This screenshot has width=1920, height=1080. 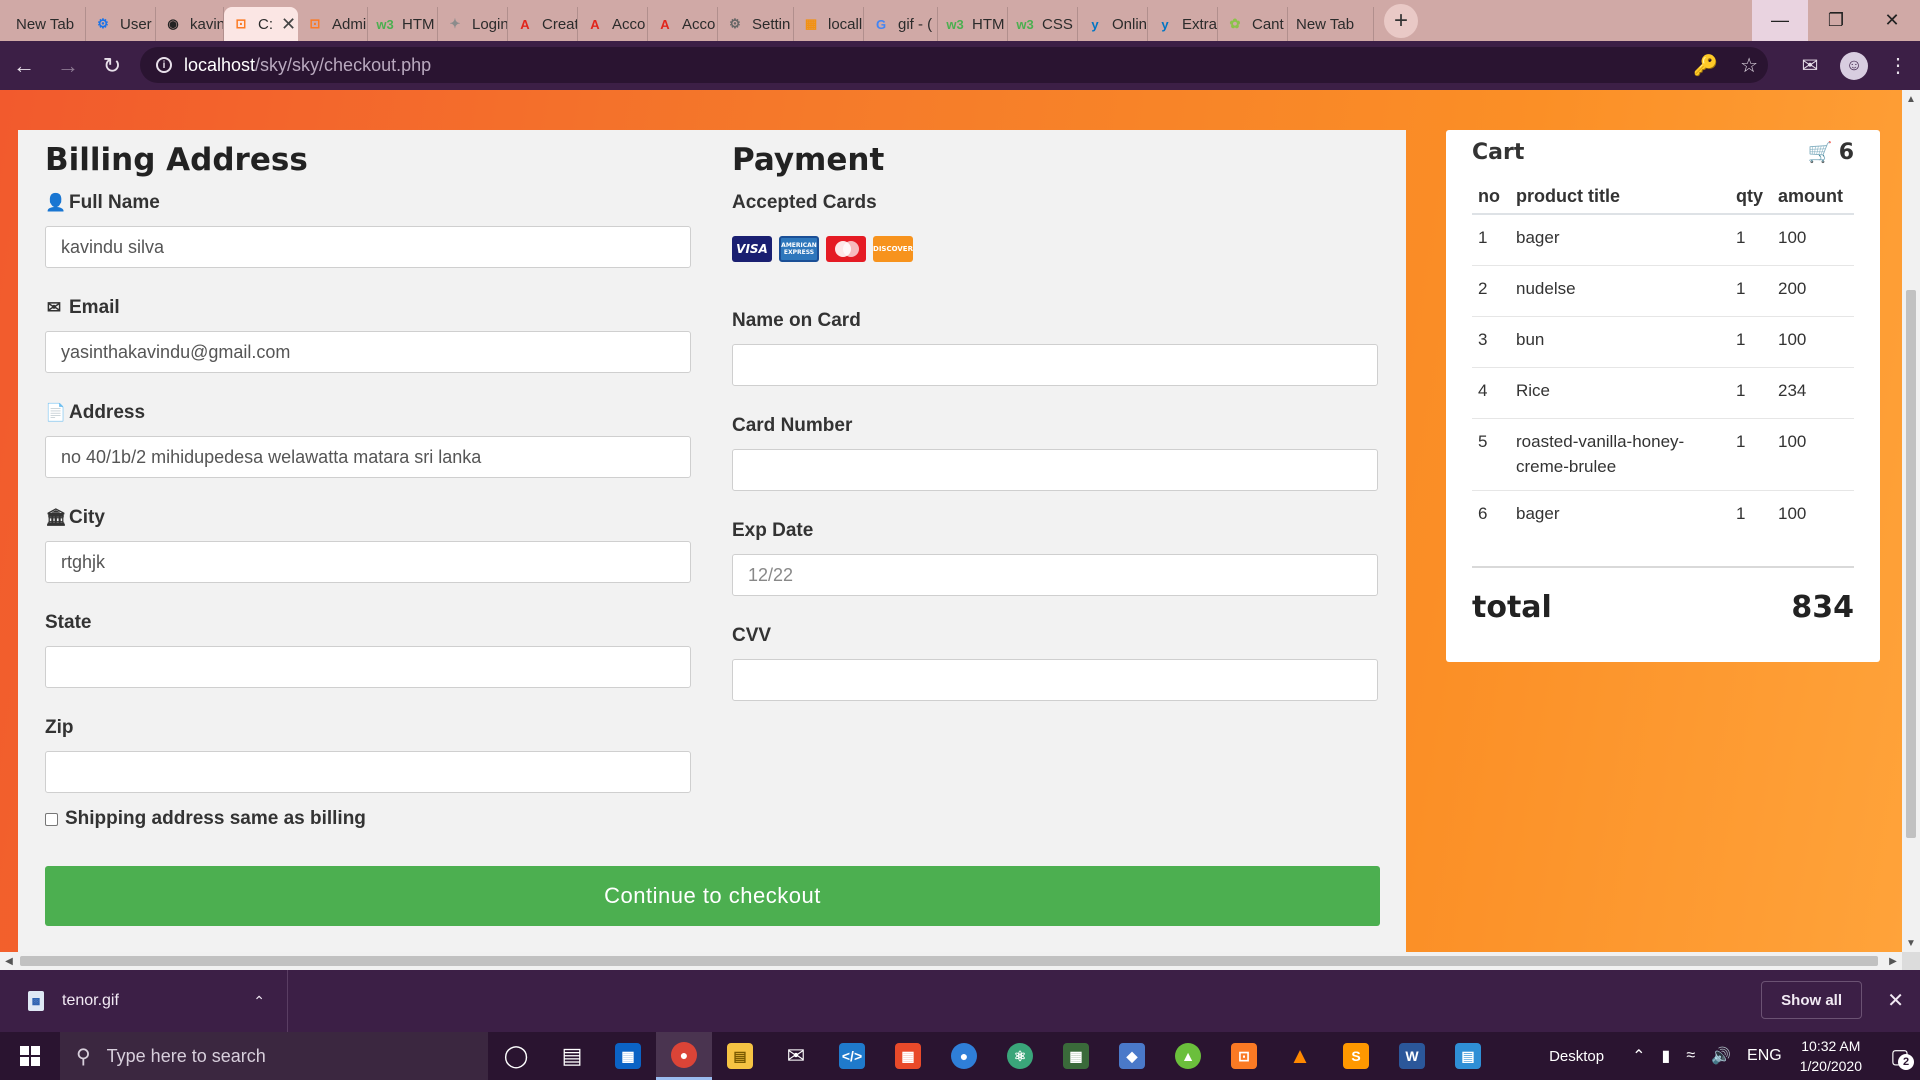 I want to click on notification-center-icon: ▢ 2, so click(x=1900, y=1056).